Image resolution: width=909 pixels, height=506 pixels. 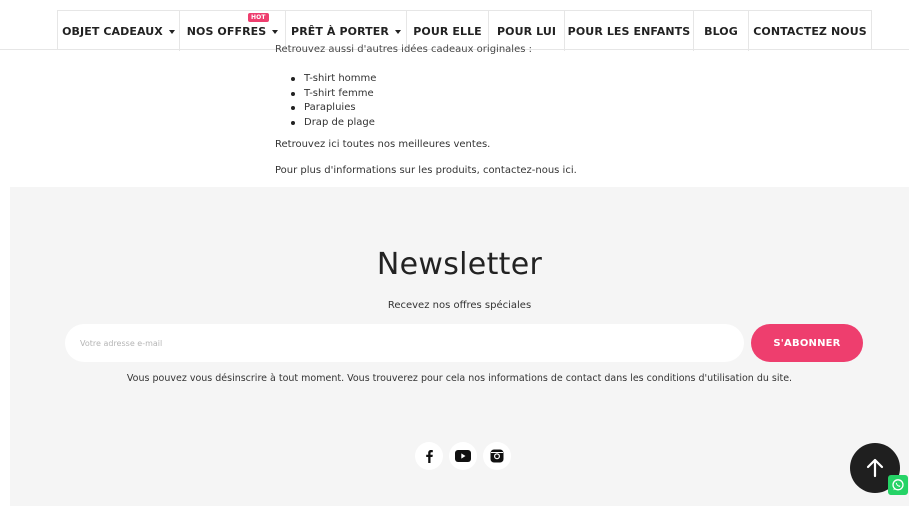 I want to click on whatsapp-button, so click(x=898, y=485).